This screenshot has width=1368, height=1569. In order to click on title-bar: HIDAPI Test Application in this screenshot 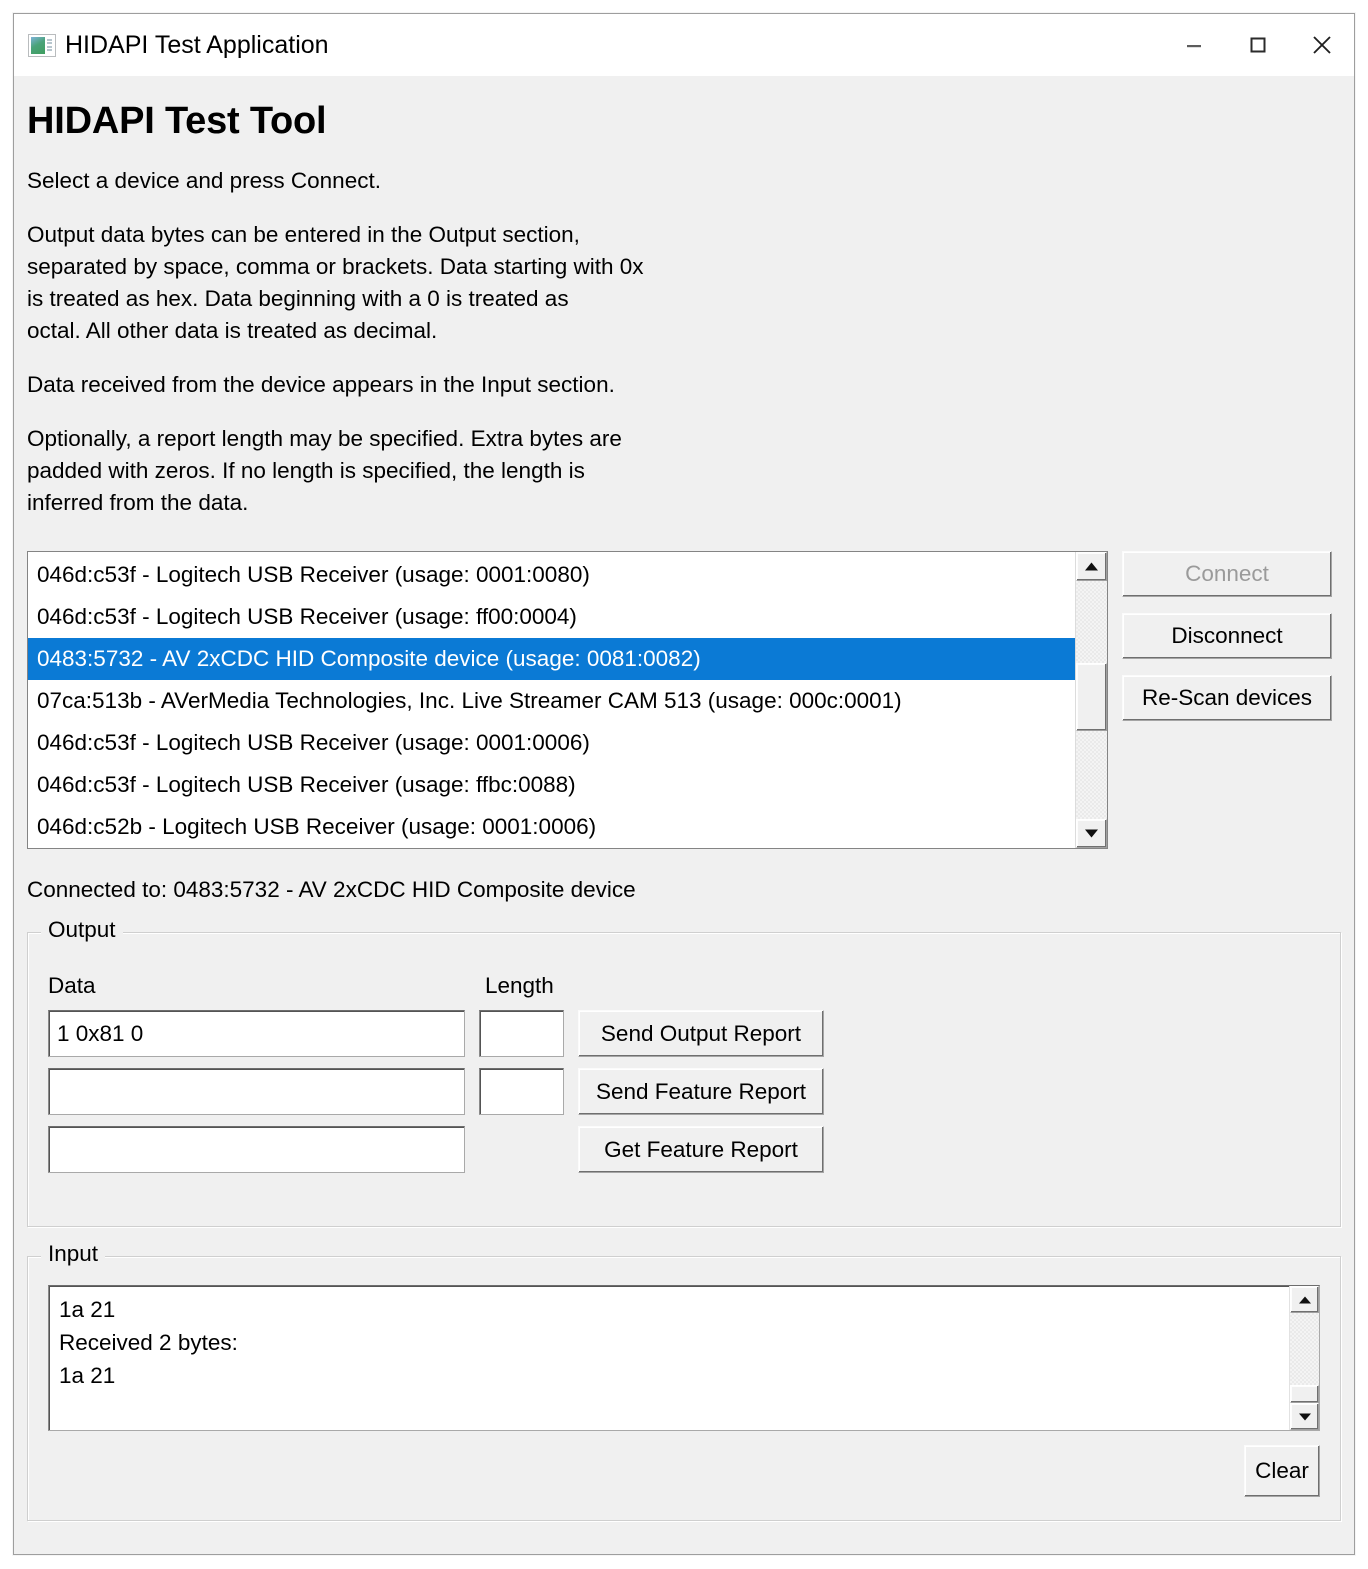, I will do `click(684, 45)`.